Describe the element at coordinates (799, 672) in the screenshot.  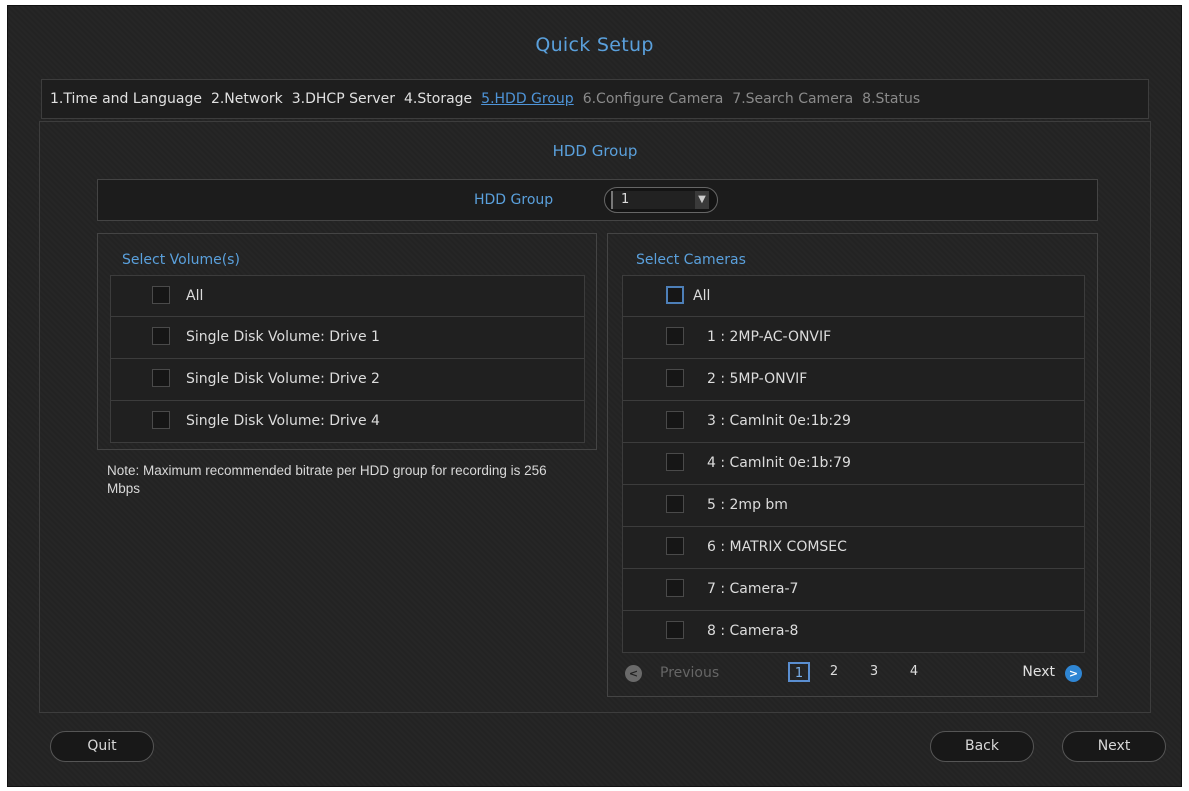
I see `page-number-current: 1` at that location.